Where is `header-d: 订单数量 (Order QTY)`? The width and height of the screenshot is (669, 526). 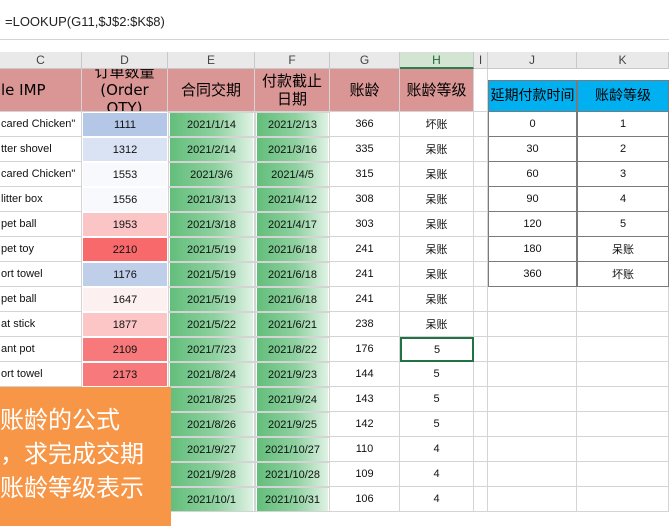 header-d: 订单数量 (Order QTY) is located at coordinates (125, 90).